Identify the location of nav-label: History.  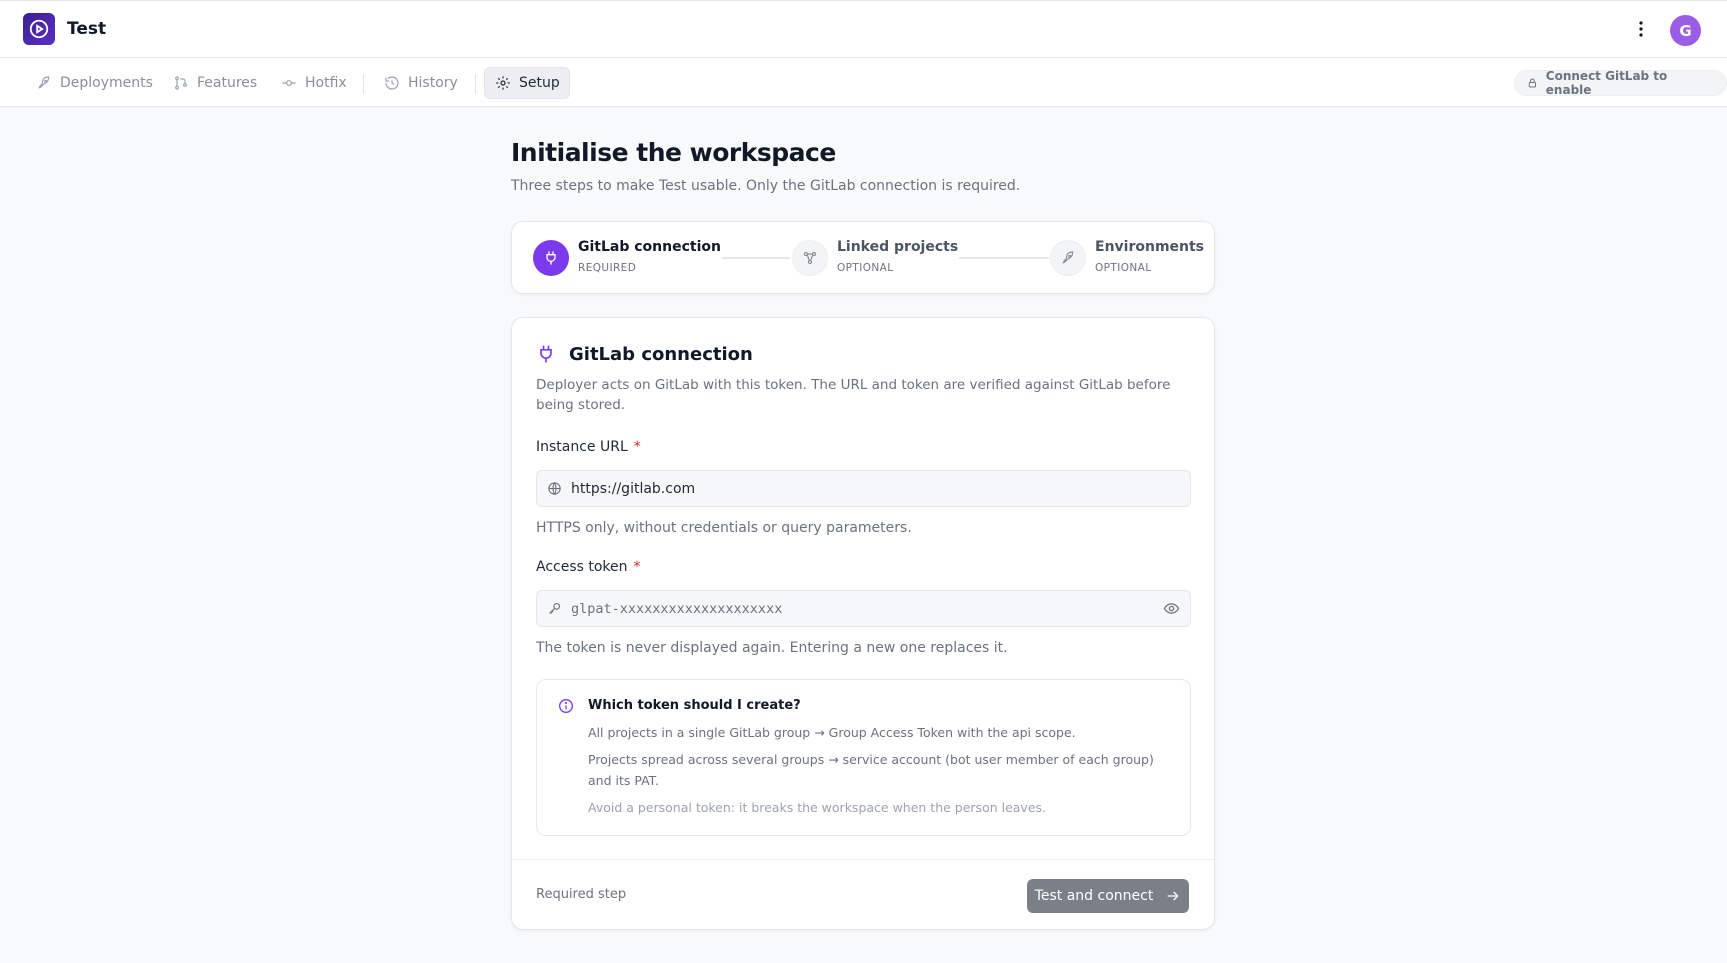
(433, 83).